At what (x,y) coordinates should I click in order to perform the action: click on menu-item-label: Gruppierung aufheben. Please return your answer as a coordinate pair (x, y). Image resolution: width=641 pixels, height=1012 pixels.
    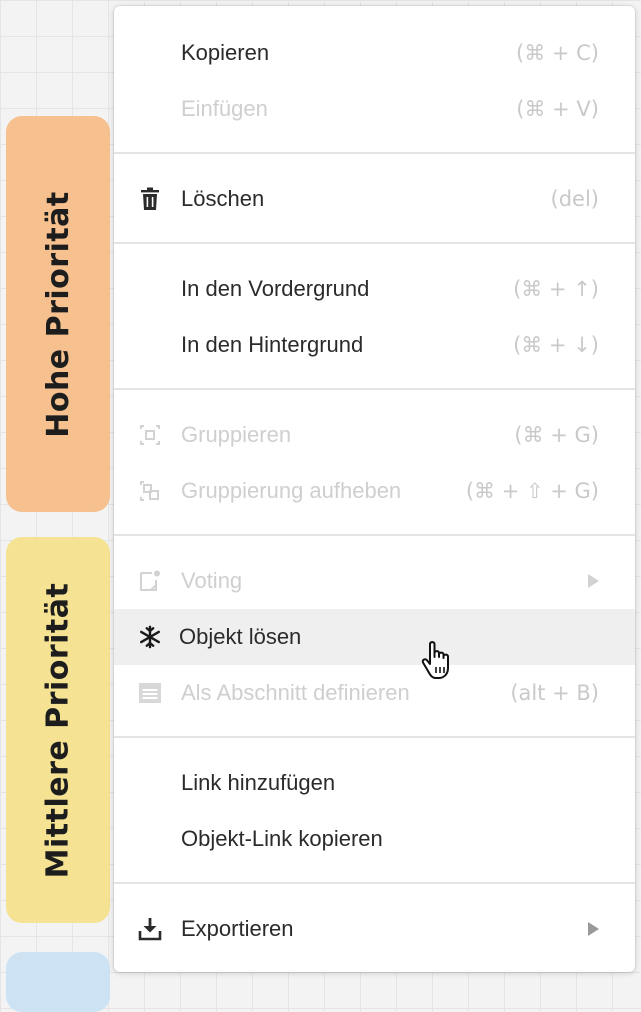
    Looking at the image, I should click on (291, 490).